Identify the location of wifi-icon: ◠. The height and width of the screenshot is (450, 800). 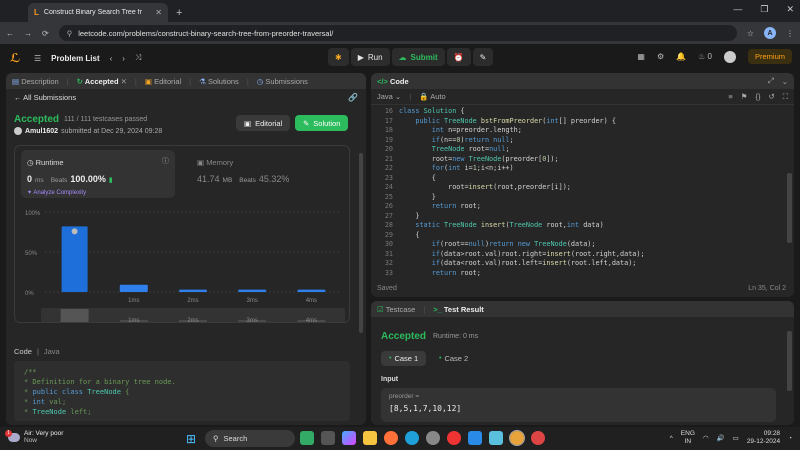
(706, 438).